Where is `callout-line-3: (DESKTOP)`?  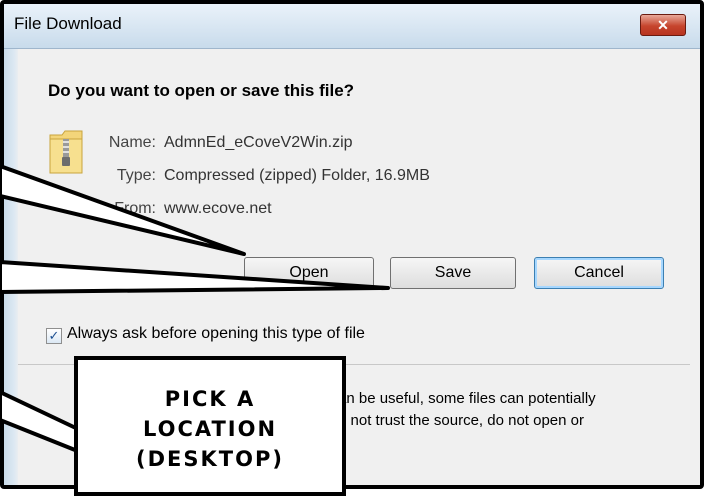
callout-line-3: (DESKTOP) is located at coordinates (210, 459).